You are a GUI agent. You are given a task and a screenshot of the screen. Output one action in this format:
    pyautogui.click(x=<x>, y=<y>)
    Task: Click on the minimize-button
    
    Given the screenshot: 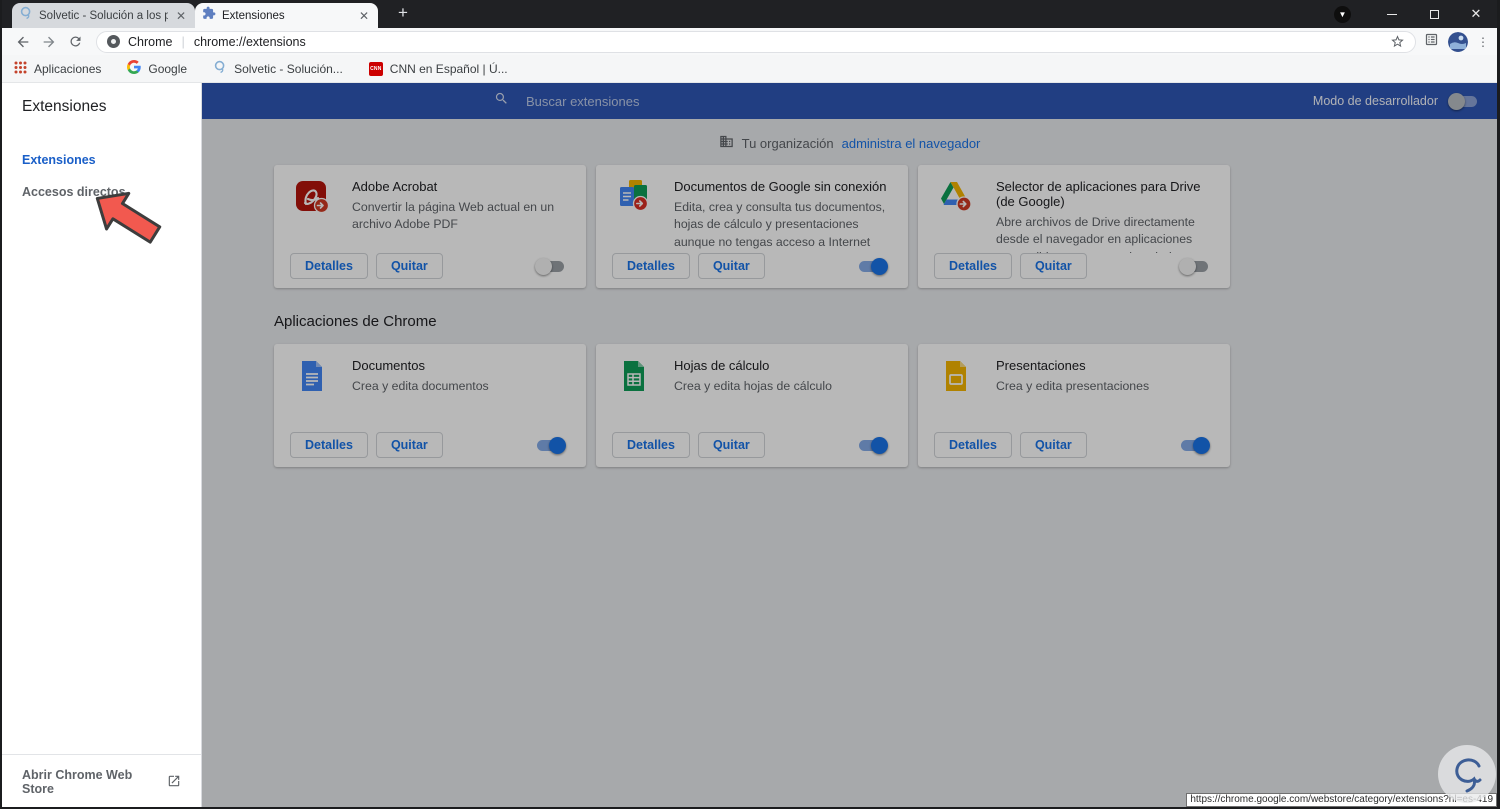 What is the action you would take?
    pyautogui.click(x=1392, y=14)
    